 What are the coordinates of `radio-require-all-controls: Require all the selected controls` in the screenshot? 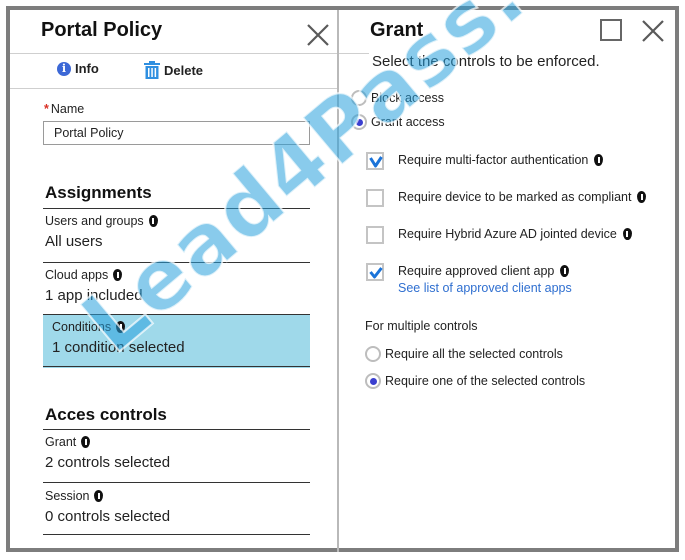 It's located at (464, 354).